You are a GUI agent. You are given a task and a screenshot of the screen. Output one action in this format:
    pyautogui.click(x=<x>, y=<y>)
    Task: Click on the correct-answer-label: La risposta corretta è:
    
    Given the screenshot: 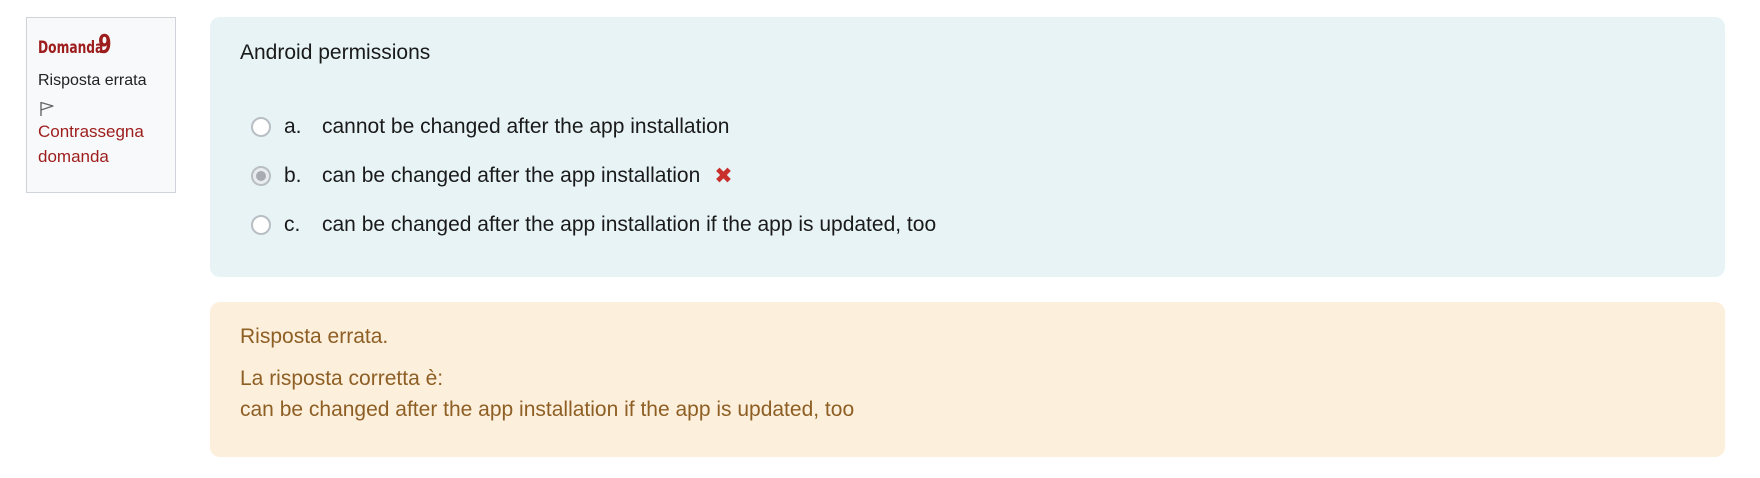 What is the action you would take?
    pyautogui.click(x=342, y=378)
    